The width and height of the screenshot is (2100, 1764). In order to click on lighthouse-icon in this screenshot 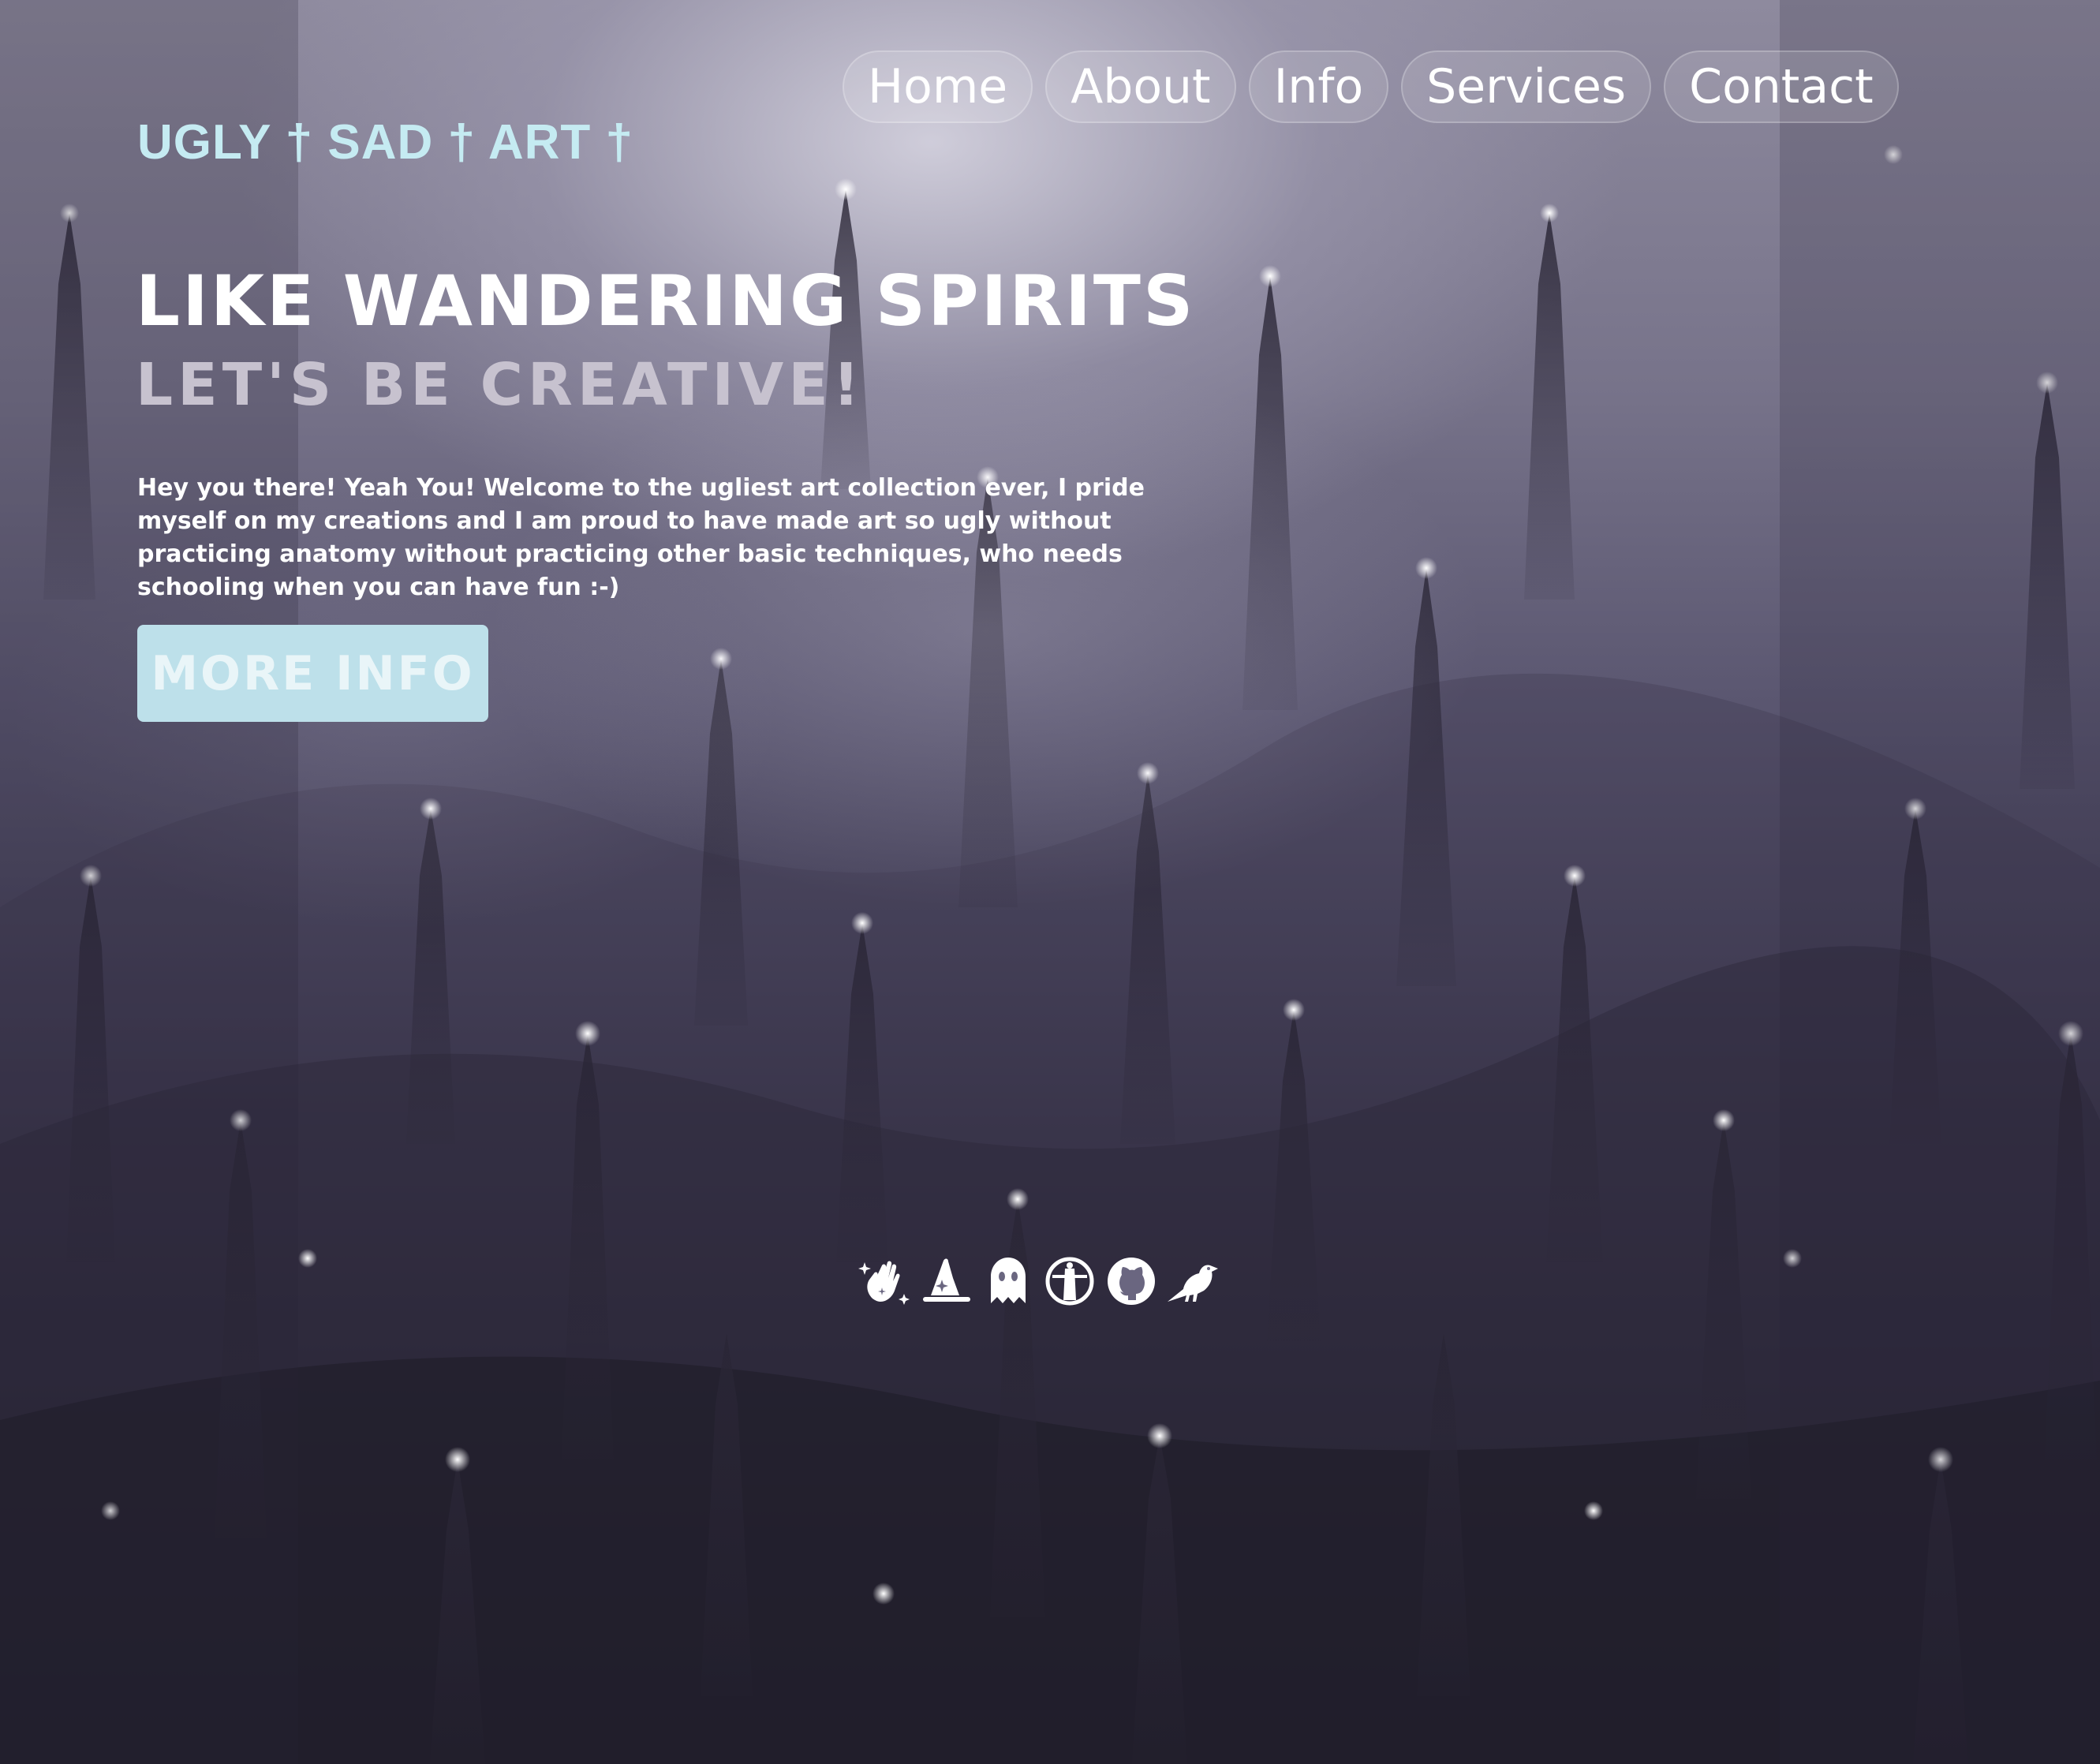, I will do `click(1070, 1281)`.